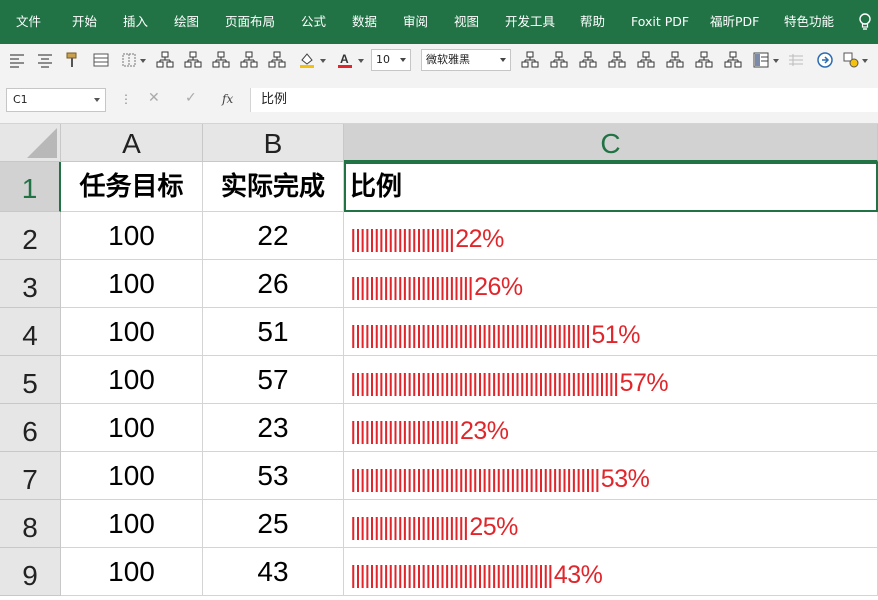 This screenshot has height=600, width=878. Describe the element at coordinates (809, 22) in the screenshot. I see `menu-features: 特色功能` at that location.